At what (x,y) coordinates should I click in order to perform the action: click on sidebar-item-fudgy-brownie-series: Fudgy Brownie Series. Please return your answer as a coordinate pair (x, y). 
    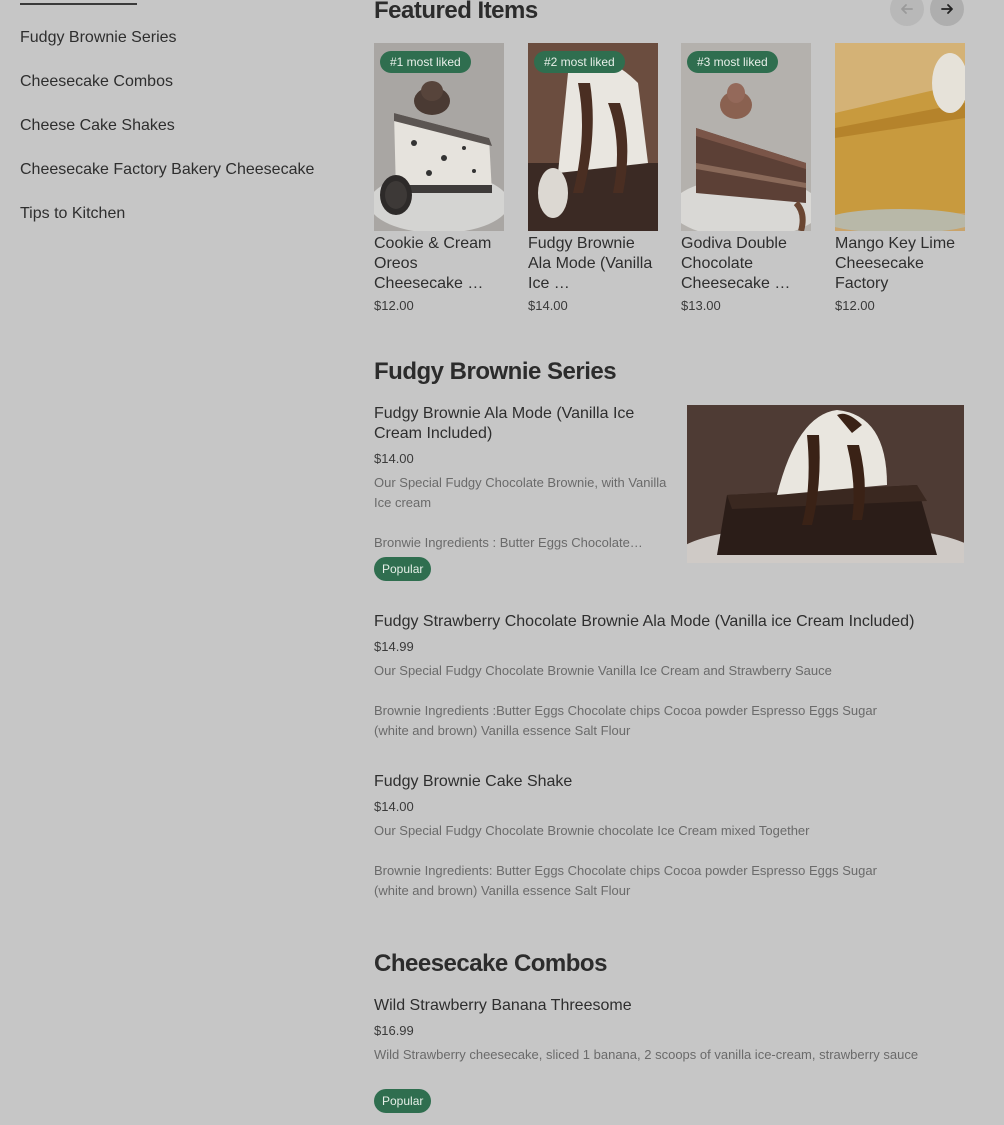
    Looking at the image, I should click on (98, 38).